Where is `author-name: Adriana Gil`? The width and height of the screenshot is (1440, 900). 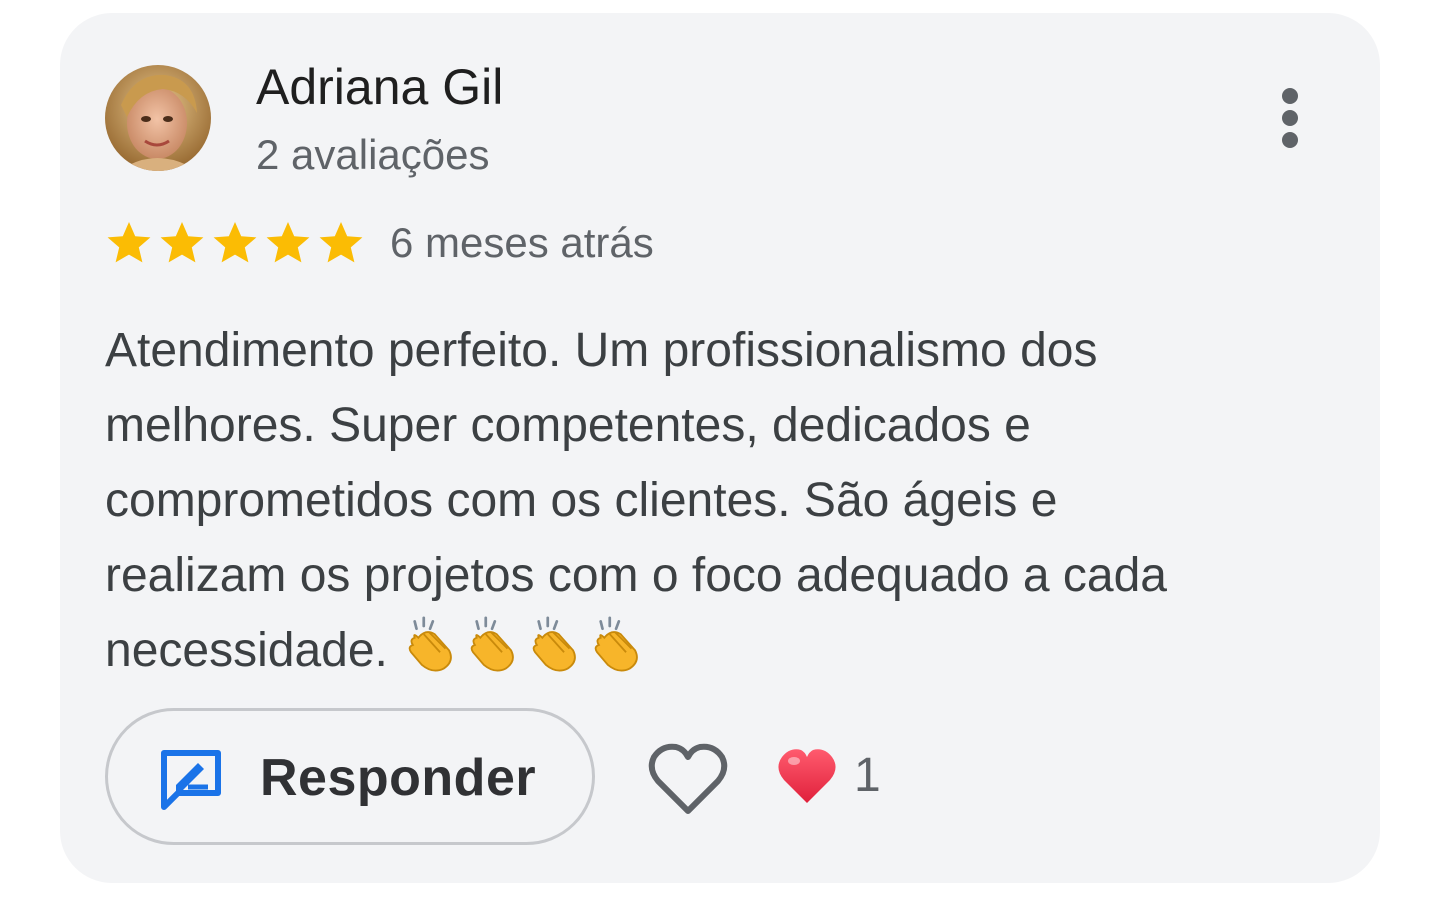
author-name: Adriana Gil is located at coordinates (379, 87).